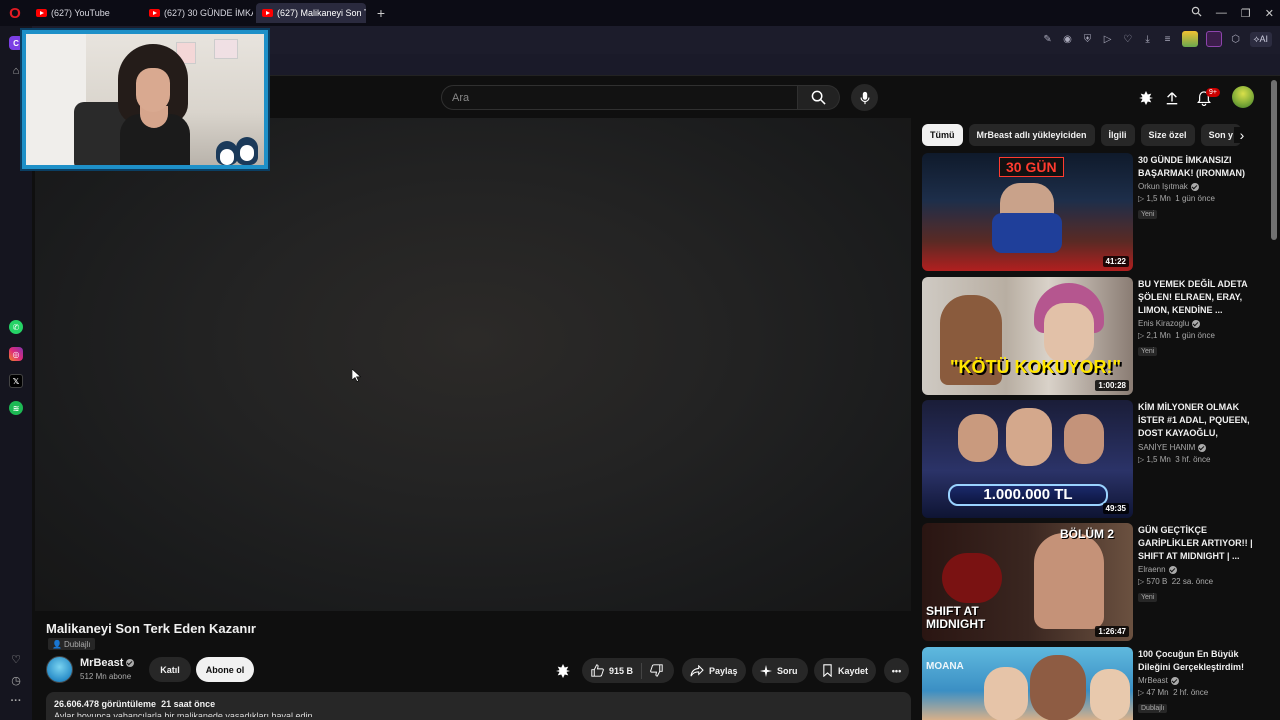 This screenshot has height=720, width=1280. What do you see at coordinates (15, 13) in the screenshot?
I see `opera-logo-icon: O` at bounding box center [15, 13].